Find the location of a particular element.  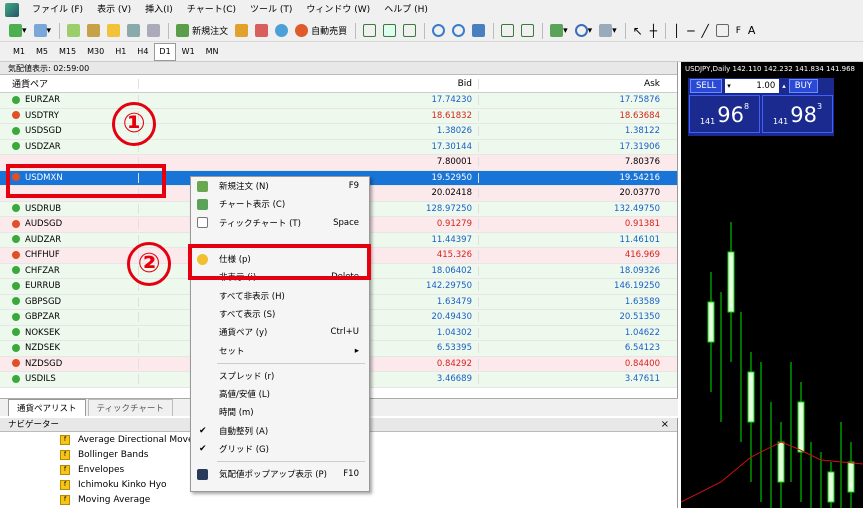

data-window-toggle is located at coordinates (93, 31).